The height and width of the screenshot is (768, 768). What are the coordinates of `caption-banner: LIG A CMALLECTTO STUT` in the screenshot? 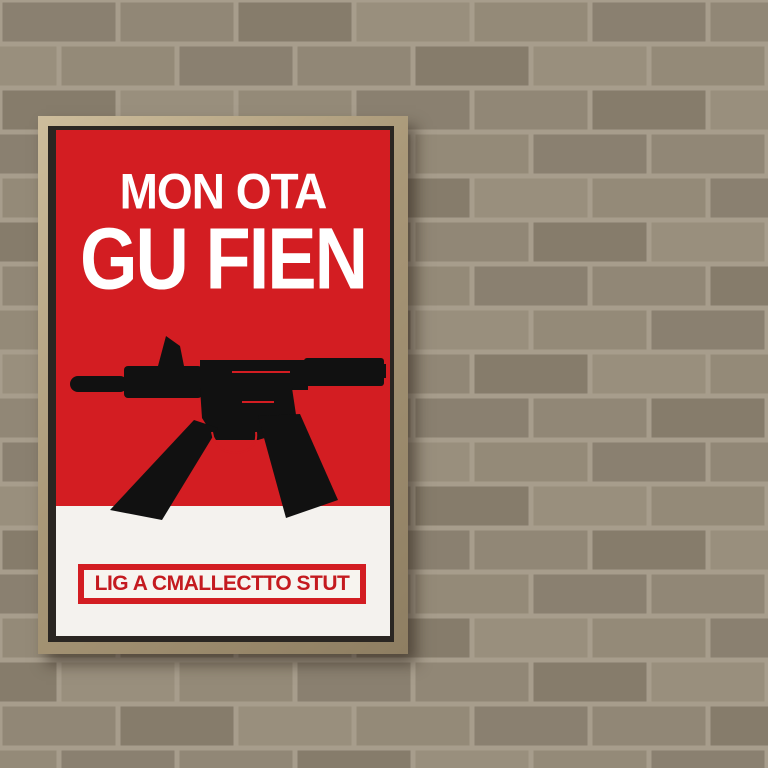 It's located at (222, 584).